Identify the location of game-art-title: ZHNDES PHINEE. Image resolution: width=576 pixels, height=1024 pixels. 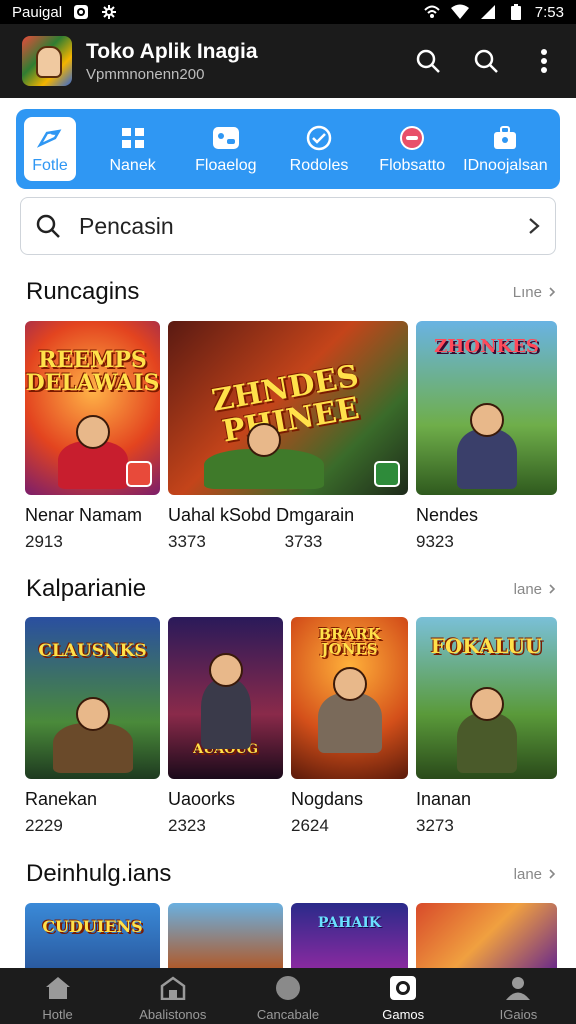
(285, 404).